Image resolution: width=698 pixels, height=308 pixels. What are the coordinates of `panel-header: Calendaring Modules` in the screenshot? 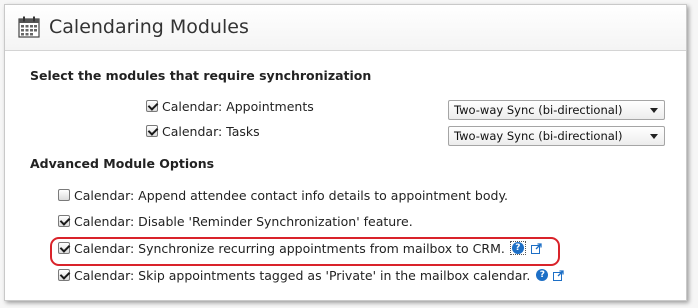 It's located at (345, 28).